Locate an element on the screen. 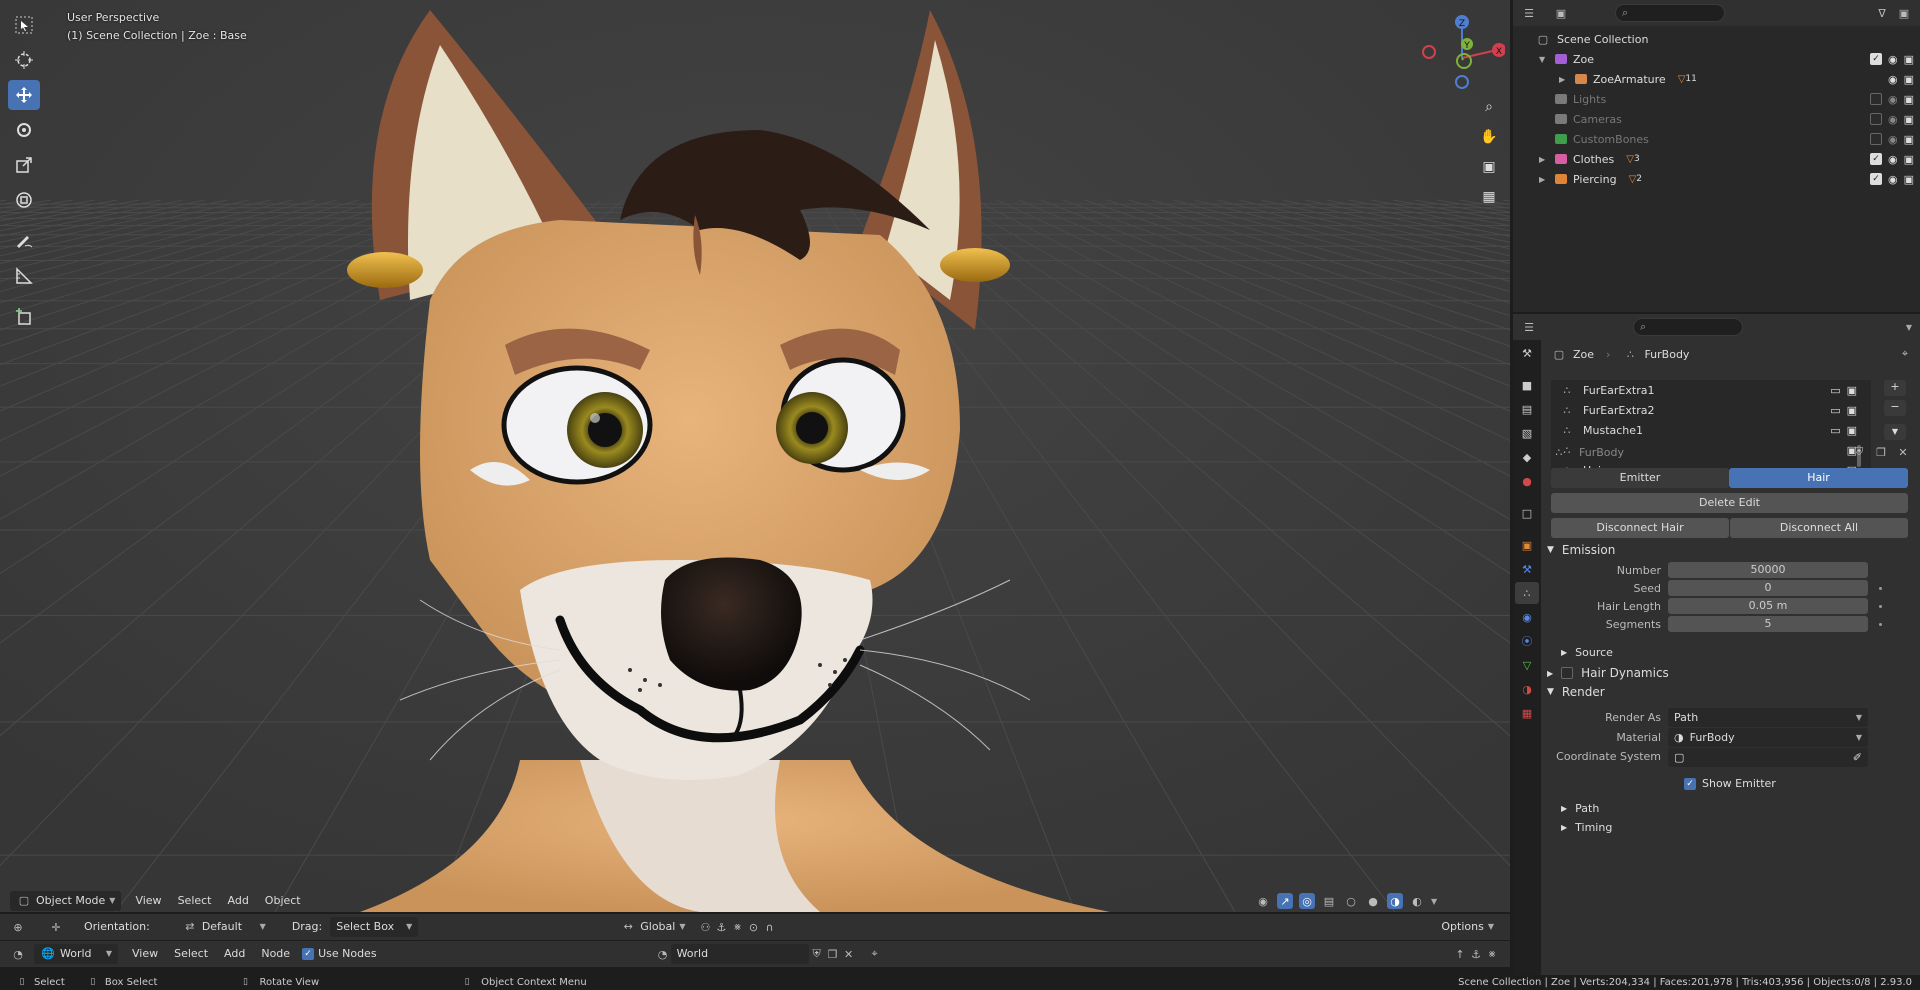 This screenshot has width=1920, height=990. snap-target-icon: ⨳ is located at coordinates (737, 927).